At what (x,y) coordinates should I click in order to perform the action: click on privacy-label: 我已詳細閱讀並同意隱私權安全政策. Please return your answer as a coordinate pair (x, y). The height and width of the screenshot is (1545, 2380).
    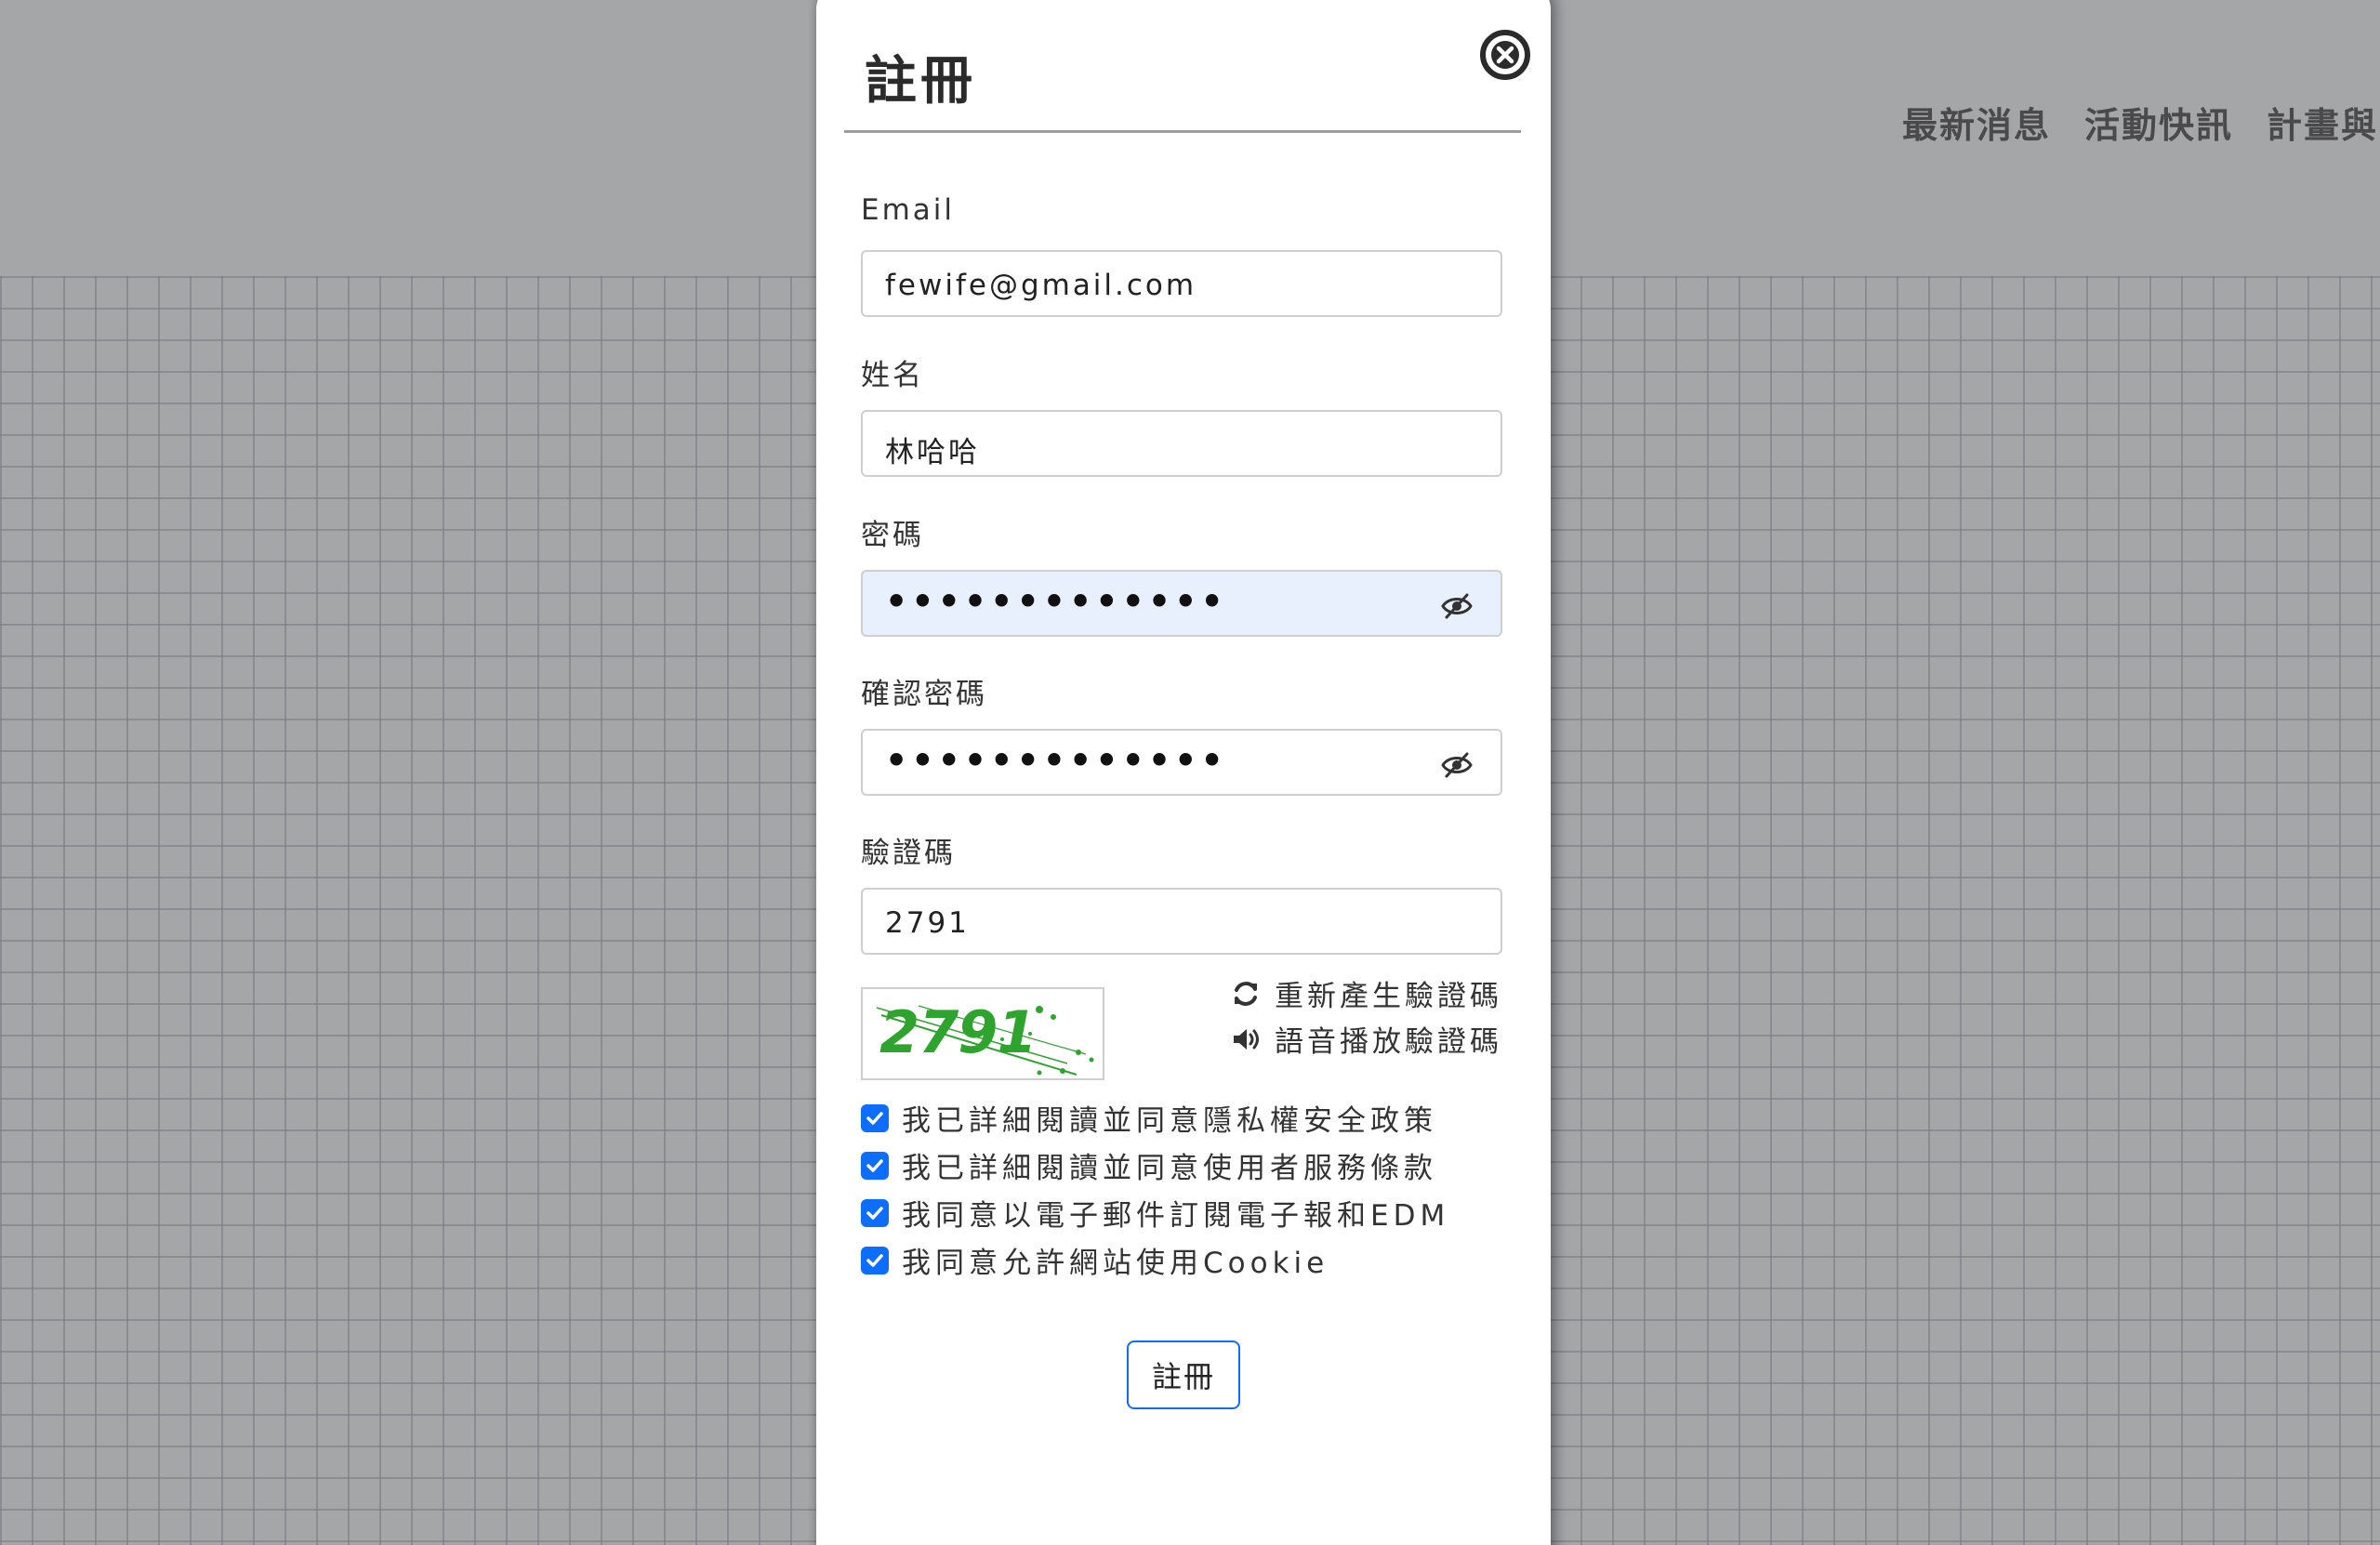
    Looking at the image, I should click on (1169, 1121).